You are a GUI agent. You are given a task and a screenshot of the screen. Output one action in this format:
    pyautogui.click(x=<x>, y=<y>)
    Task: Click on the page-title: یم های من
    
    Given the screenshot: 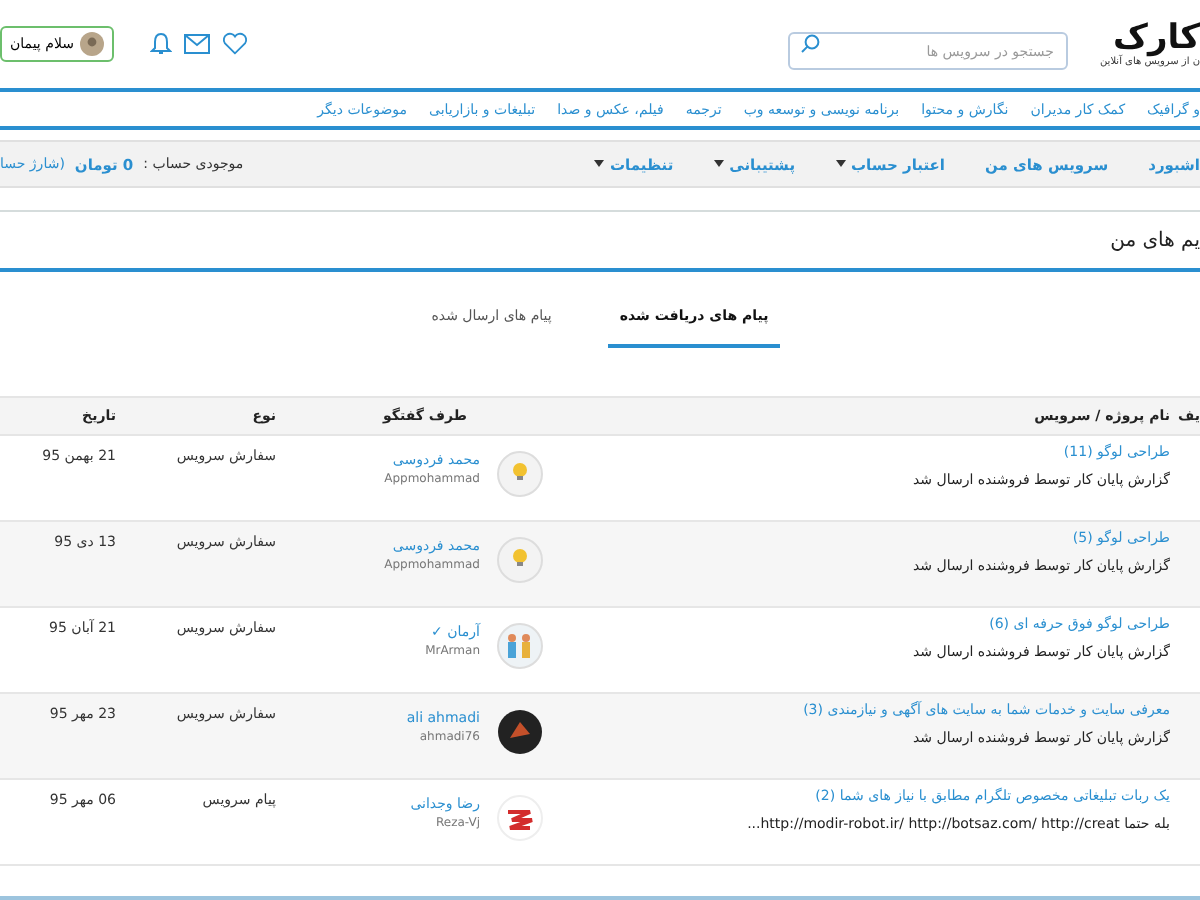 What is the action you would take?
    pyautogui.click(x=1155, y=240)
    